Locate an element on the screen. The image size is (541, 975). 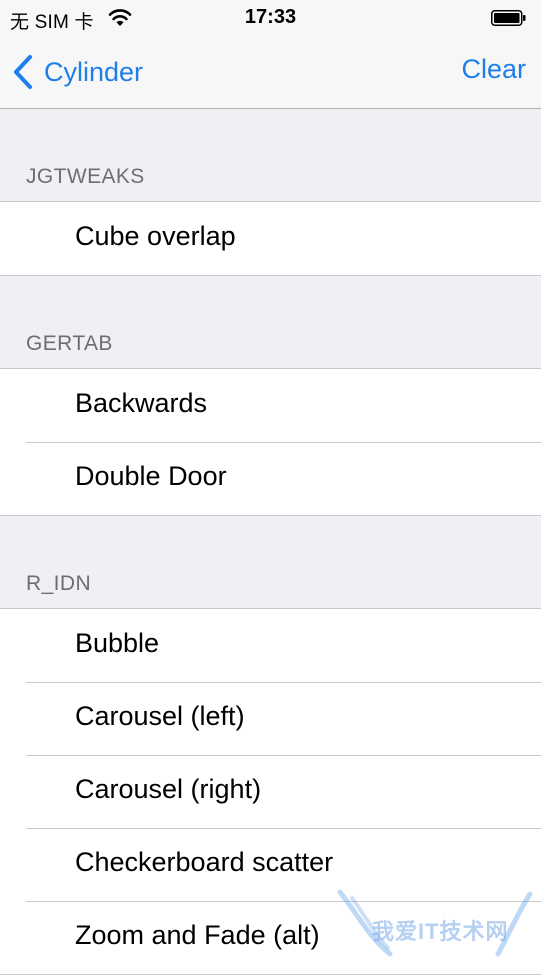
battery-icon is located at coordinates (508, 18).